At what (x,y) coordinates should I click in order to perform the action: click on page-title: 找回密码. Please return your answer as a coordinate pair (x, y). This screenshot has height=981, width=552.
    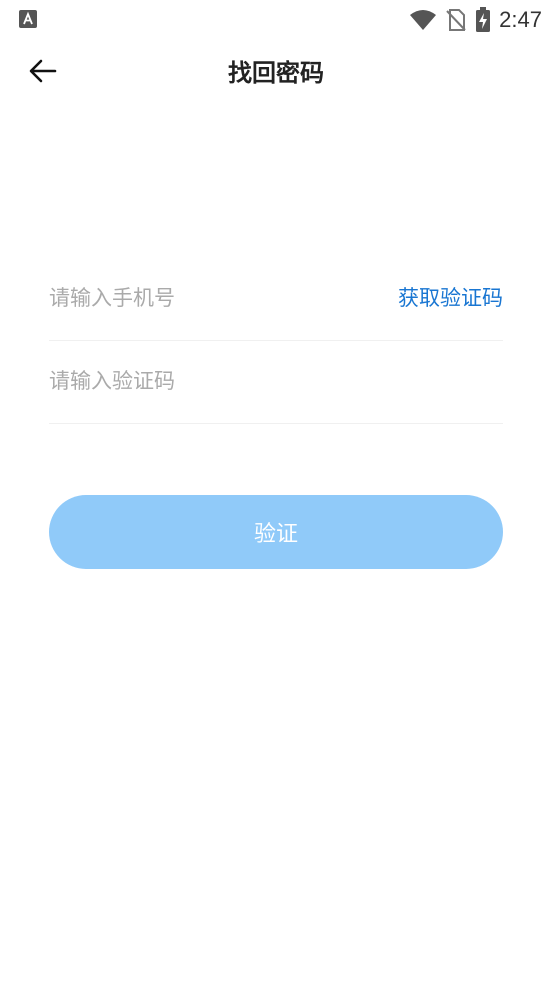
    Looking at the image, I should click on (276, 73).